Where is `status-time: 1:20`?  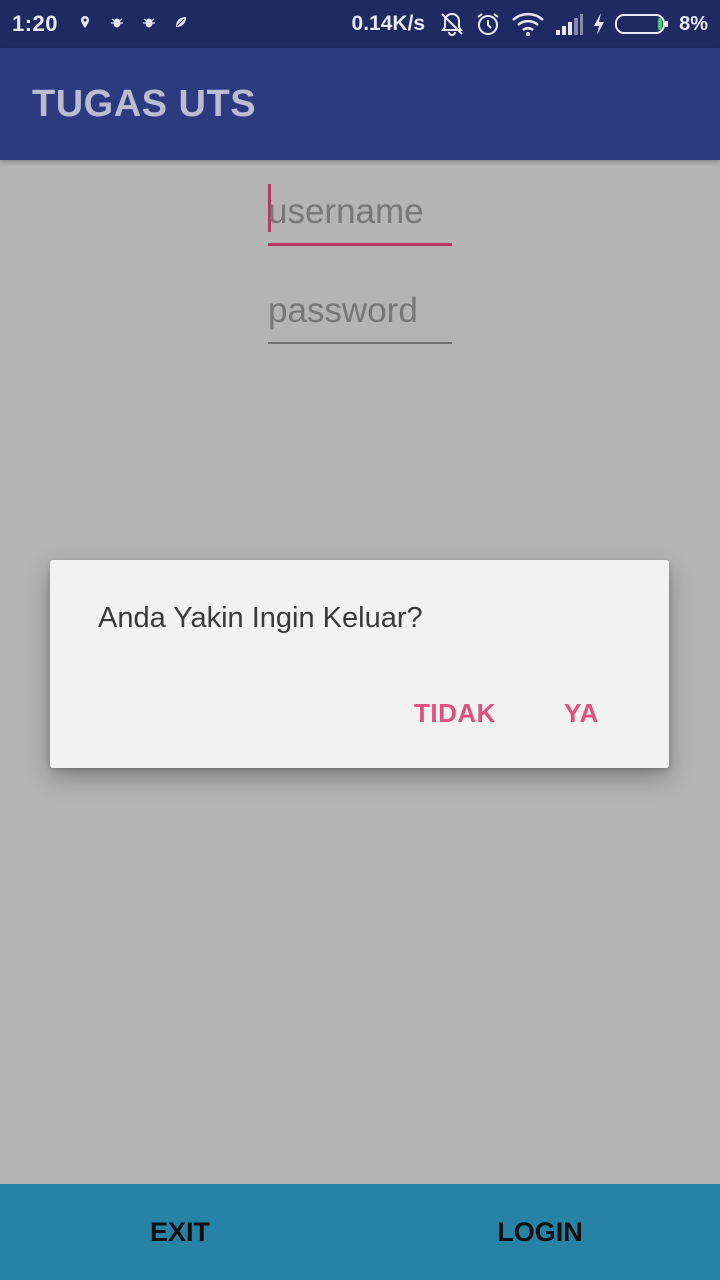
status-time: 1:20 is located at coordinates (35, 23).